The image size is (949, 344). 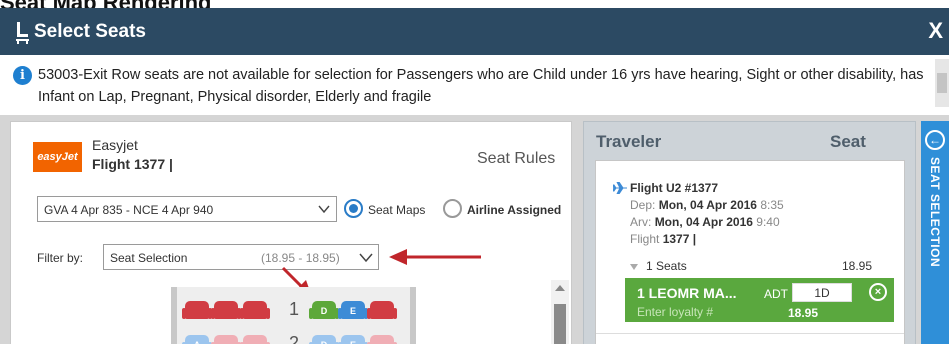 What do you see at coordinates (935, 212) in the screenshot?
I see `side-tab-label: SEAT SELECTION` at bounding box center [935, 212].